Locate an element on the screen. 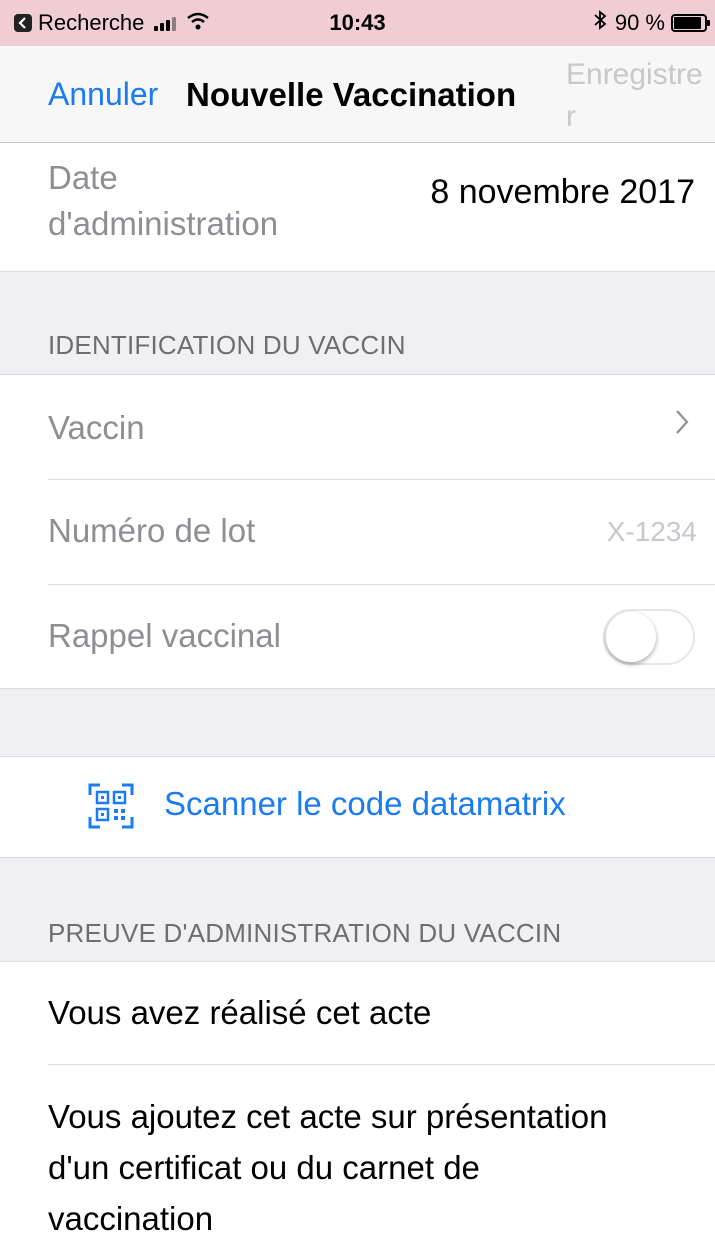 The image size is (715, 1258). date-label: Date d'administration is located at coordinates (163, 200).